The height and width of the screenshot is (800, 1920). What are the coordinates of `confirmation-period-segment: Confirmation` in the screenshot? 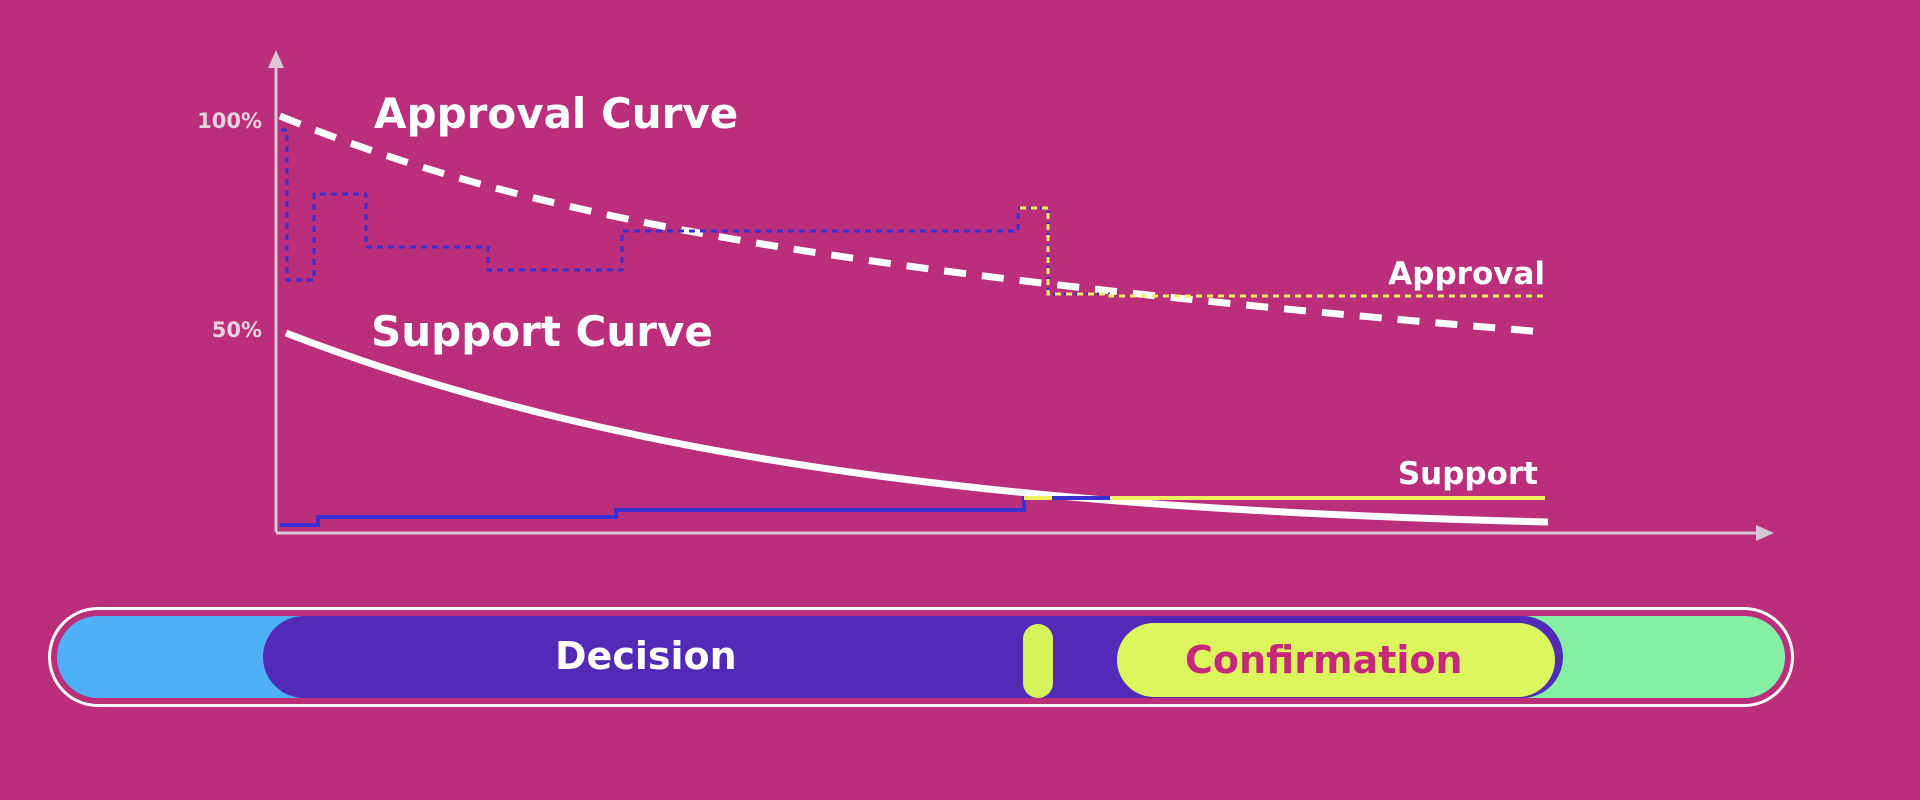 It's located at (1336, 660).